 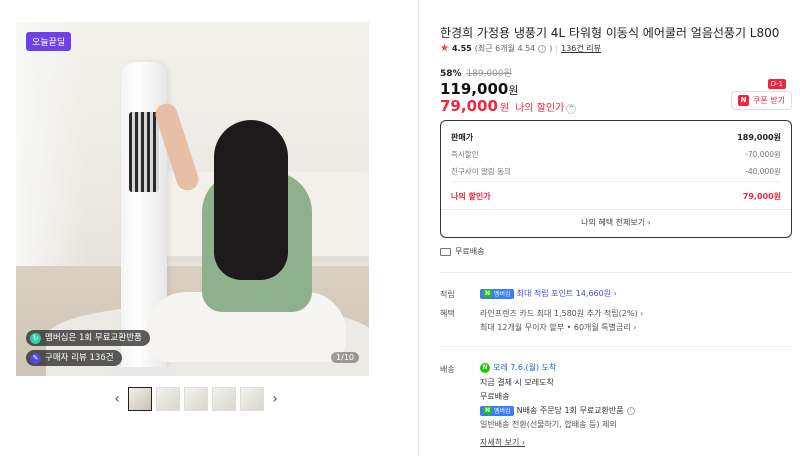 I want to click on discount-row: 58% 189,000원, so click(x=476, y=72).